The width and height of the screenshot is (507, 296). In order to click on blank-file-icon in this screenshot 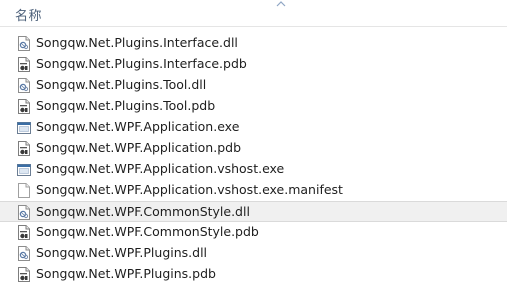, I will do `click(24, 190)`.